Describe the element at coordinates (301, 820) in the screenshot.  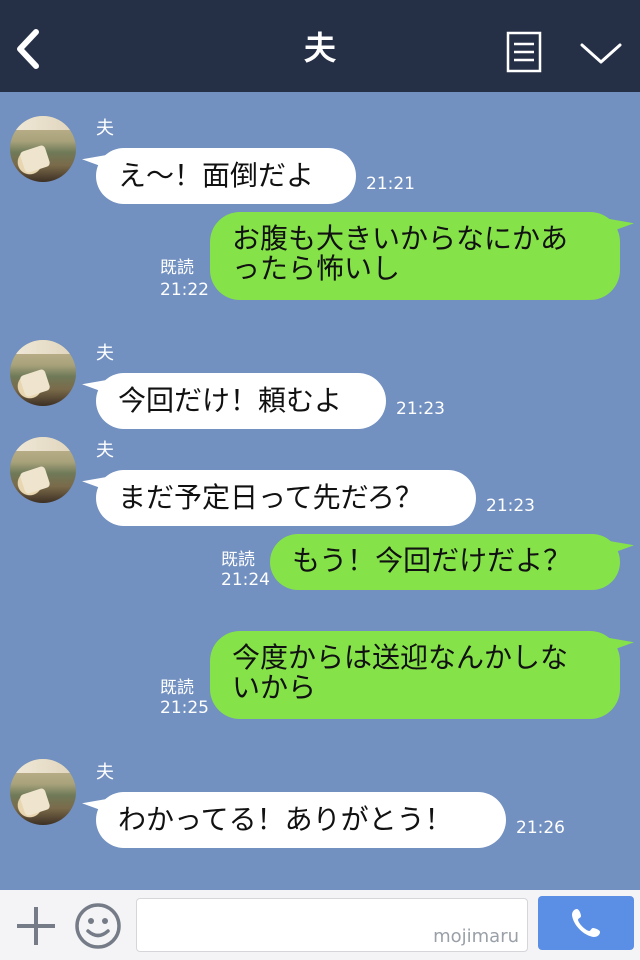
I see `message-bubble-incoming: わかってる！ありがとう！` at that location.